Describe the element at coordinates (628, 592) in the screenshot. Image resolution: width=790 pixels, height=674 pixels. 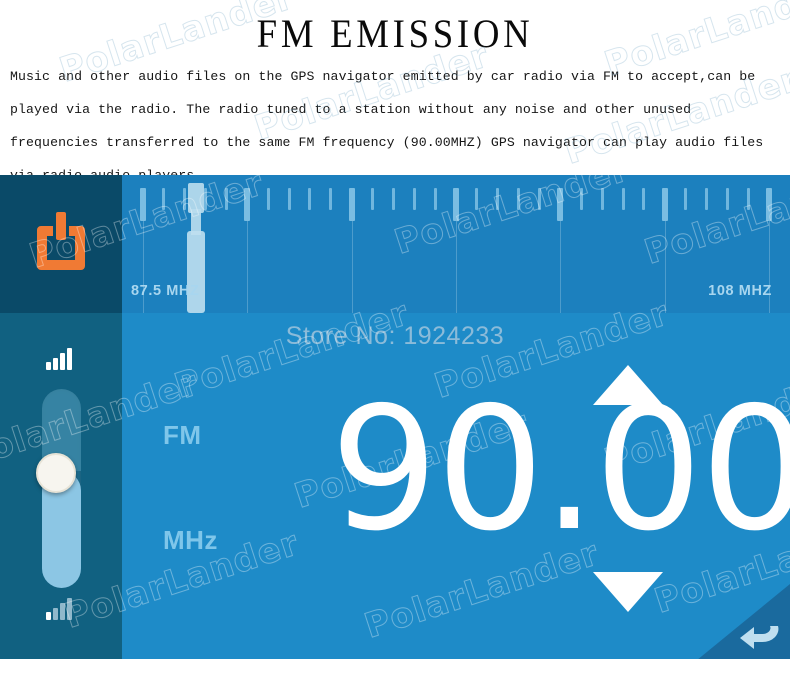
I see `arrow-down-icon` at that location.